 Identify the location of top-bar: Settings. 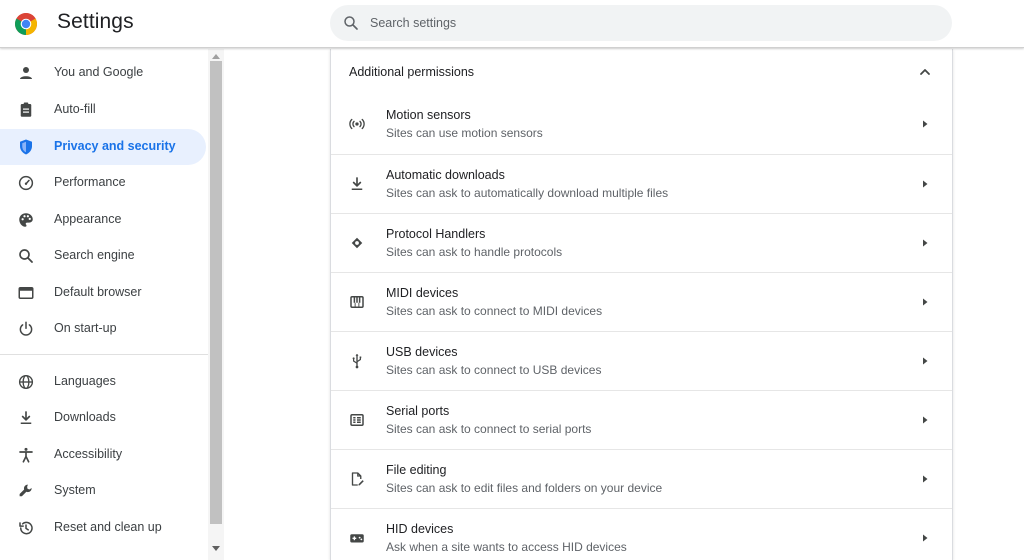
(512, 24).